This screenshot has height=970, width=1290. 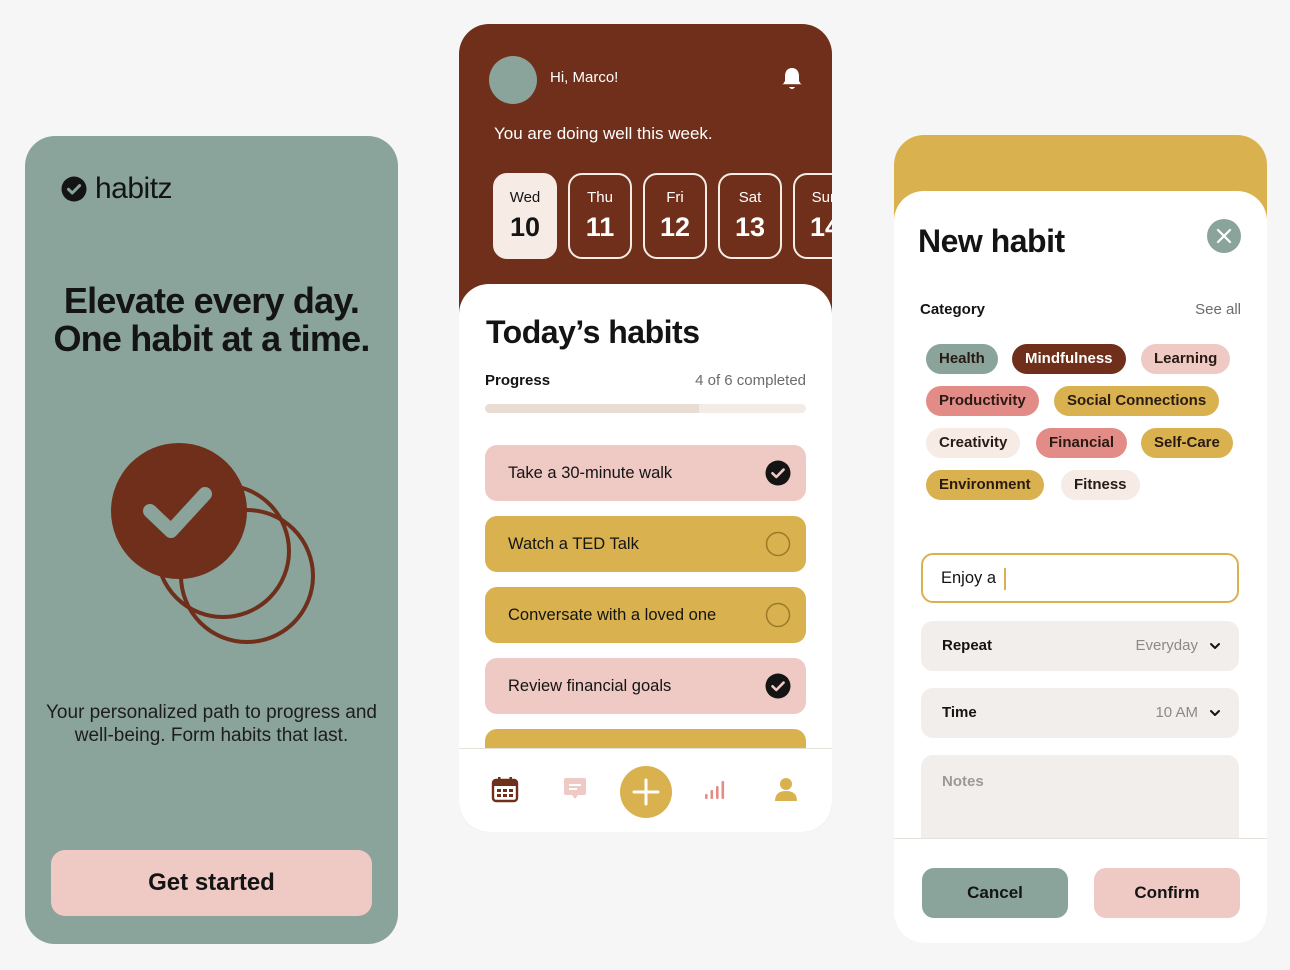 I want to click on day-date: 13, so click(x=750, y=227).